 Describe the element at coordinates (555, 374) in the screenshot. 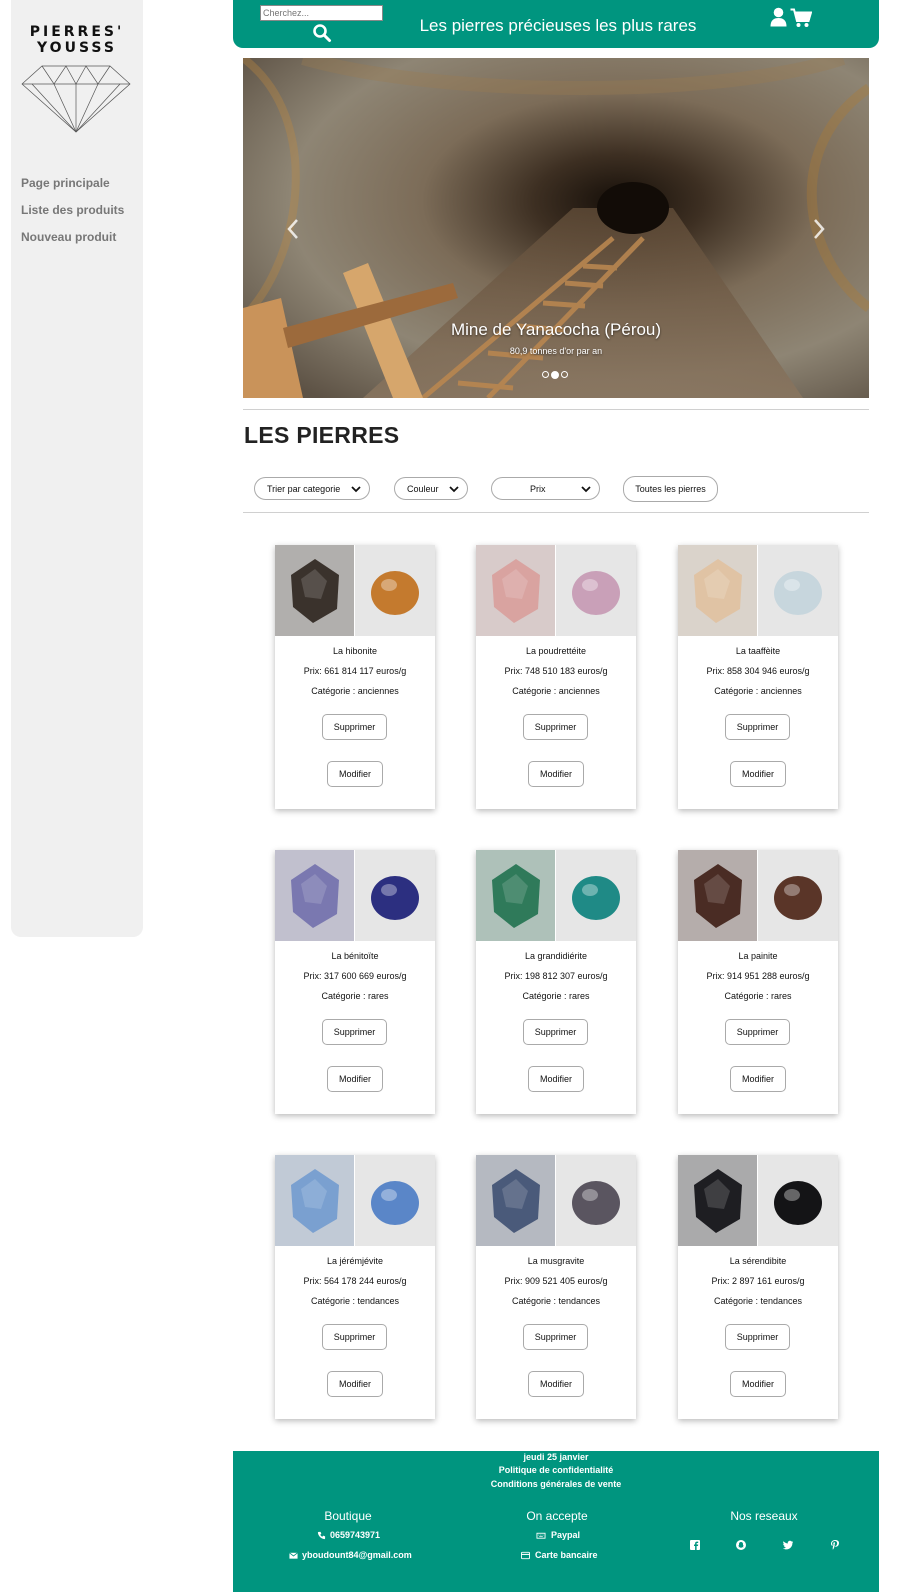

I see `carousel-indicator` at that location.